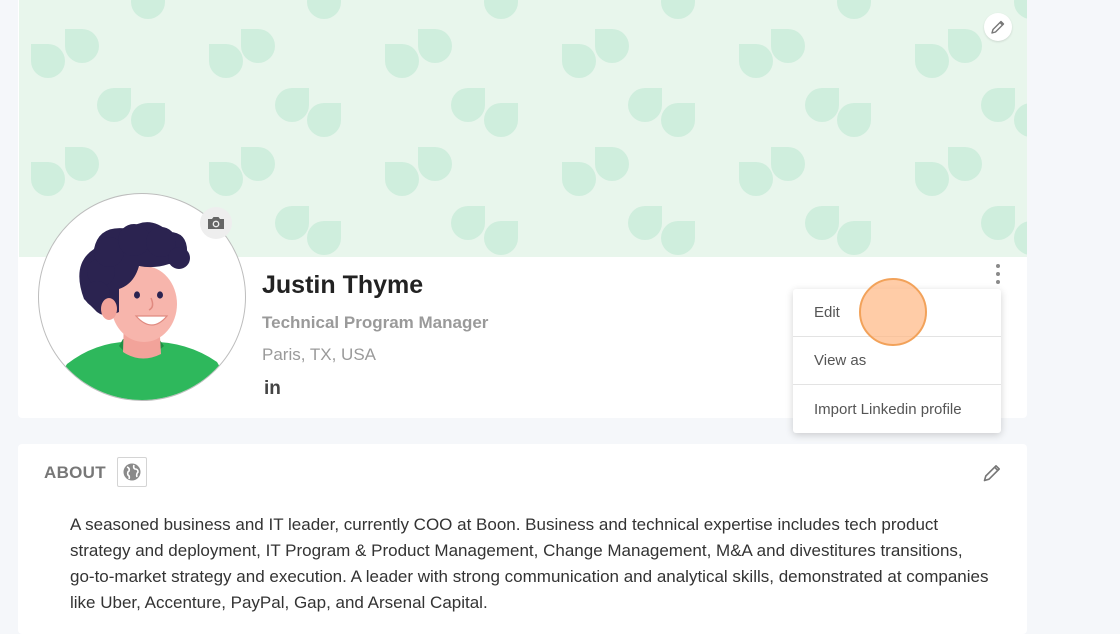  I want to click on more-options-button, so click(998, 274).